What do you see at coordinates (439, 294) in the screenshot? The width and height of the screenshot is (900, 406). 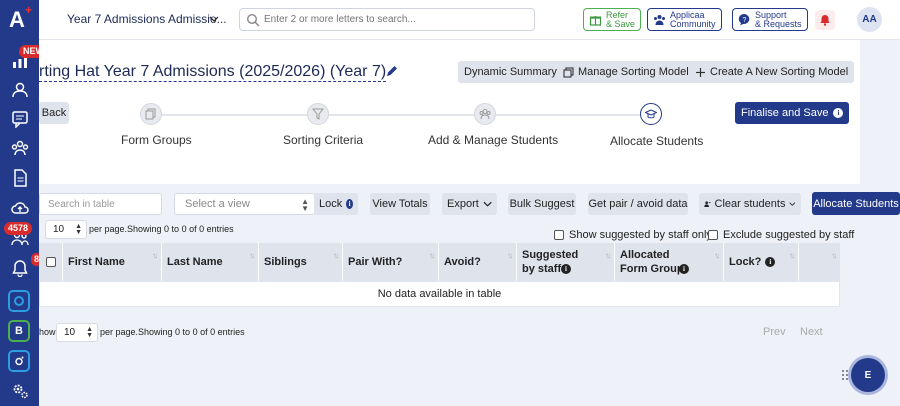 I see `table-empty-row: No data available in table` at bounding box center [439, 294].